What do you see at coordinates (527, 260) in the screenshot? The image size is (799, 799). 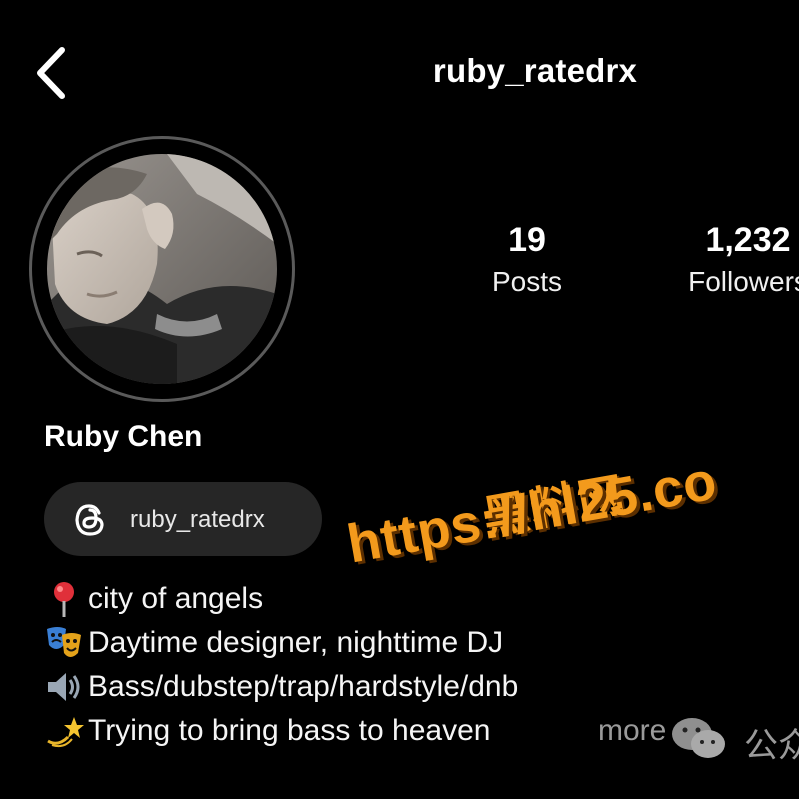 I see `posts-stat: 19 Posts` at bounding box center [527, 260].